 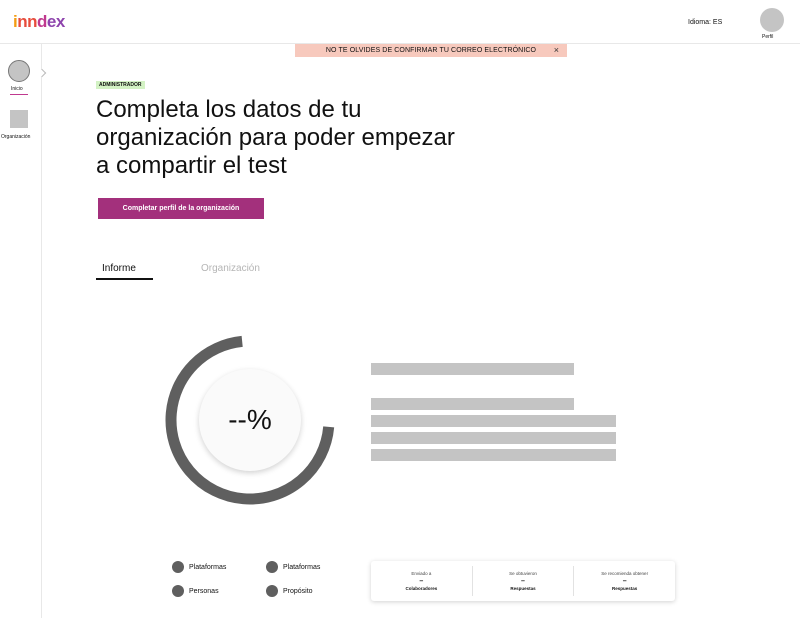 I want to click on stat-caption: Se recomienda obtener, so click(x=625, y=573).